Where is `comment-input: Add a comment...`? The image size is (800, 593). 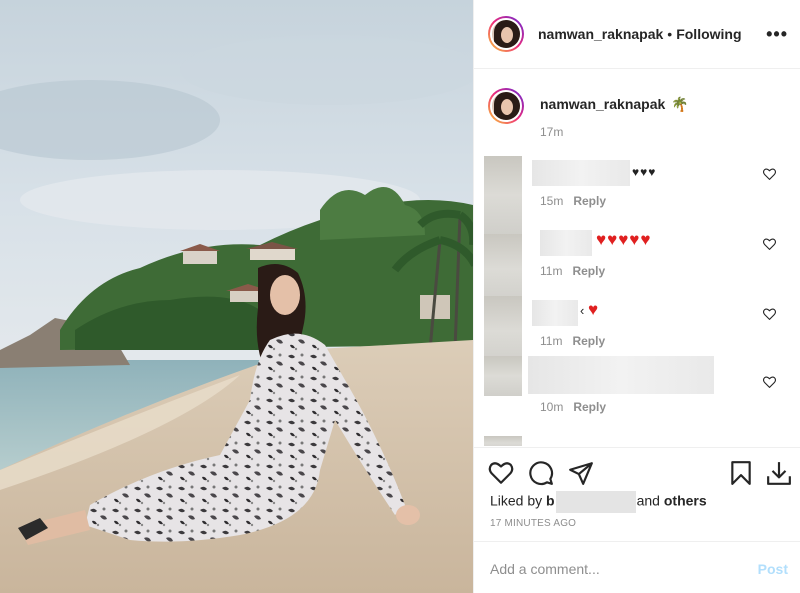
comment-input: Add a comment... is located at coordinates (545, 569).